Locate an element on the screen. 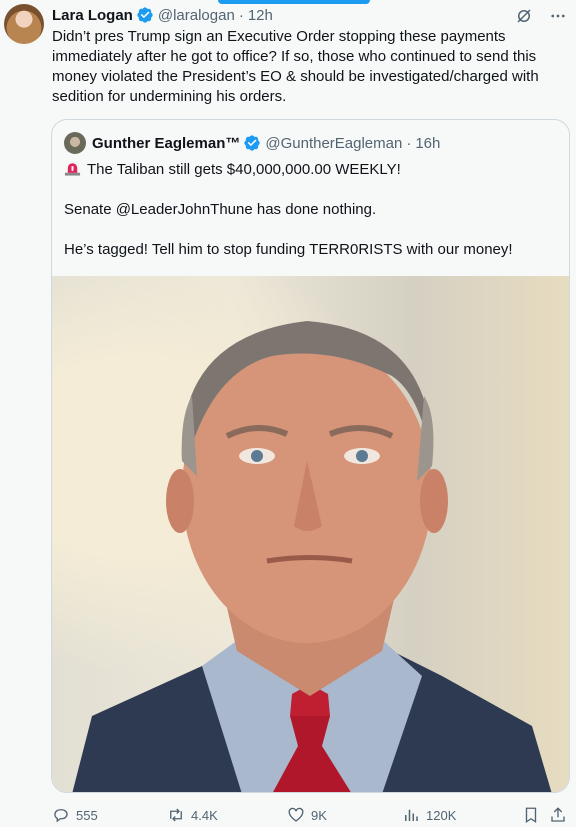 Image resolution: width=576 pixels, height=827 pixels. header-icons is located at coordinates (541, 16).